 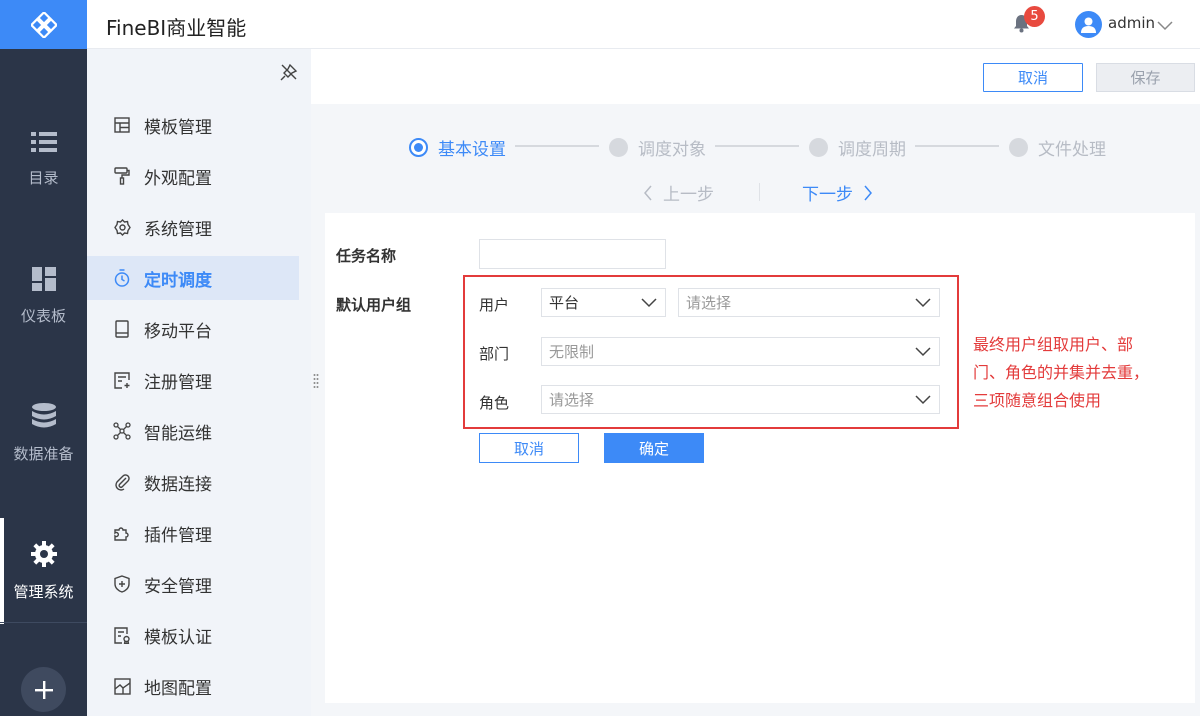 I want to click on role-label: 角色, so click(x=494, y=403).